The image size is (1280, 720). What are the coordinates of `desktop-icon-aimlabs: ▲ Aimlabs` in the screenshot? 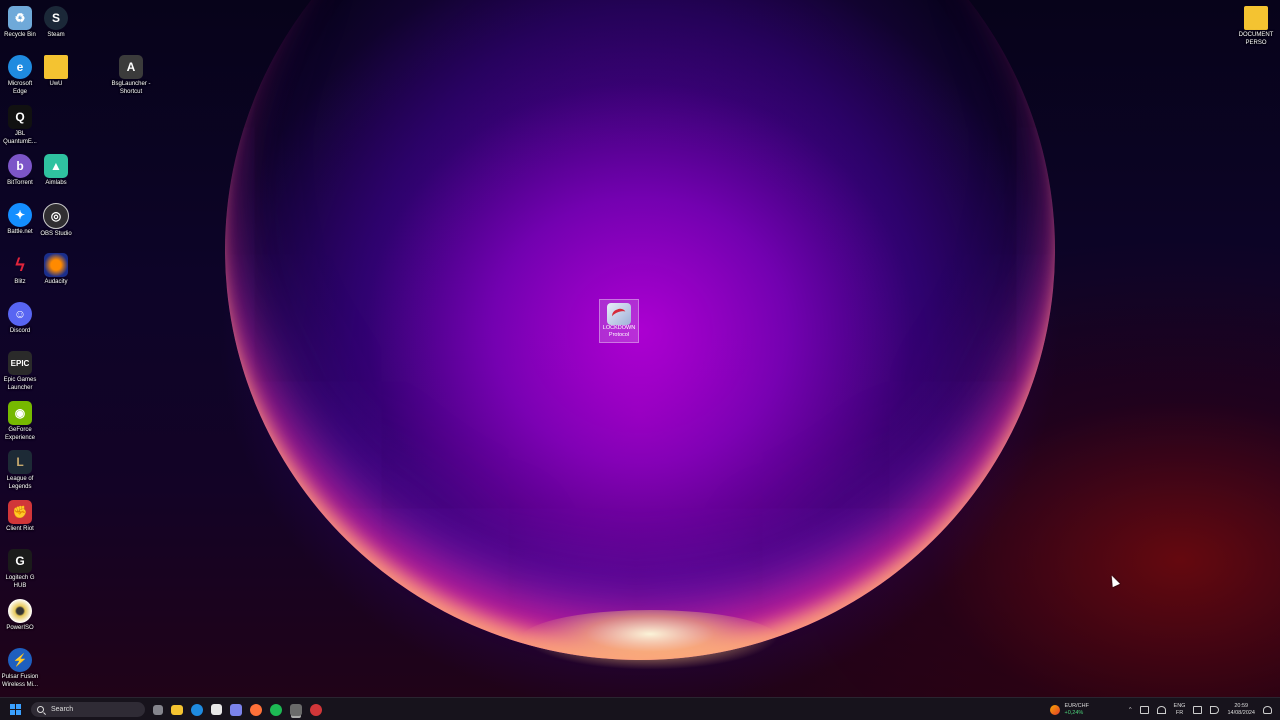 It's located at (56, 171).